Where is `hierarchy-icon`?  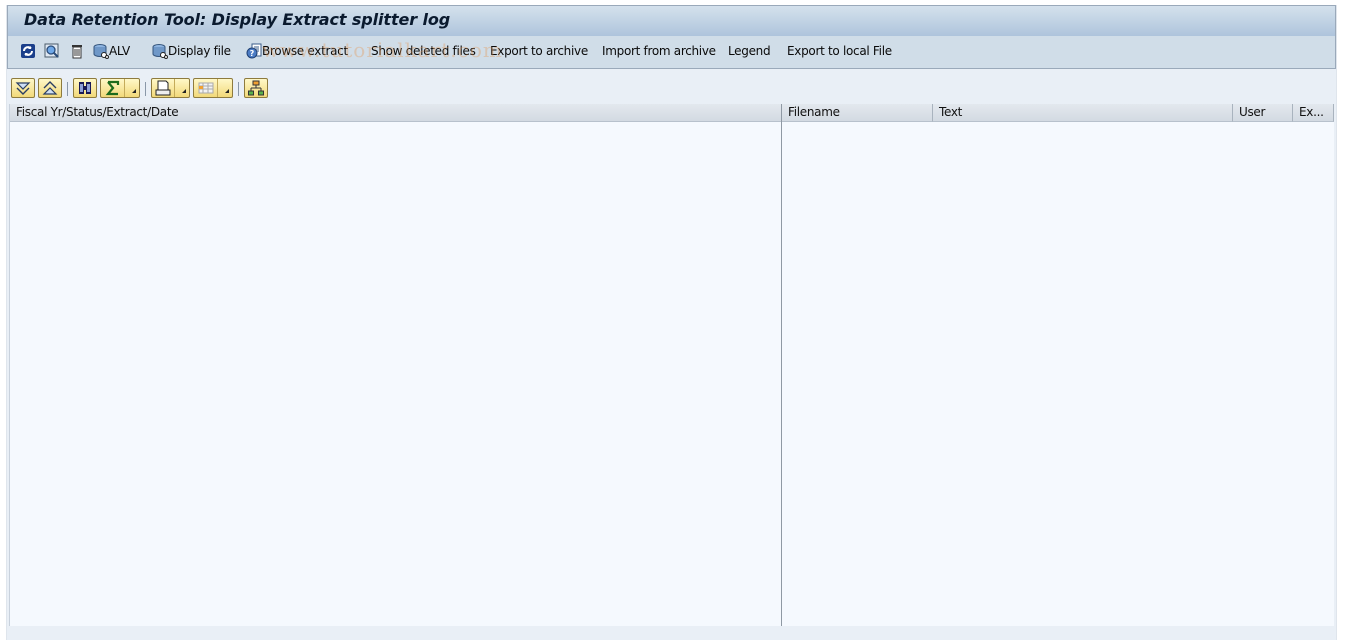 hierarchy-icon is located at coordinates (256, 88).